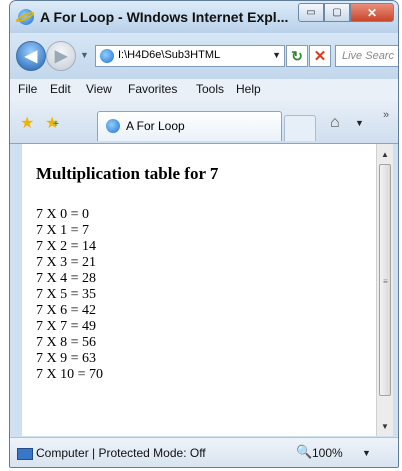 The width and height of the screenshot is (402, 471). I want to click on stop-button: ✕, so click(320, 56).